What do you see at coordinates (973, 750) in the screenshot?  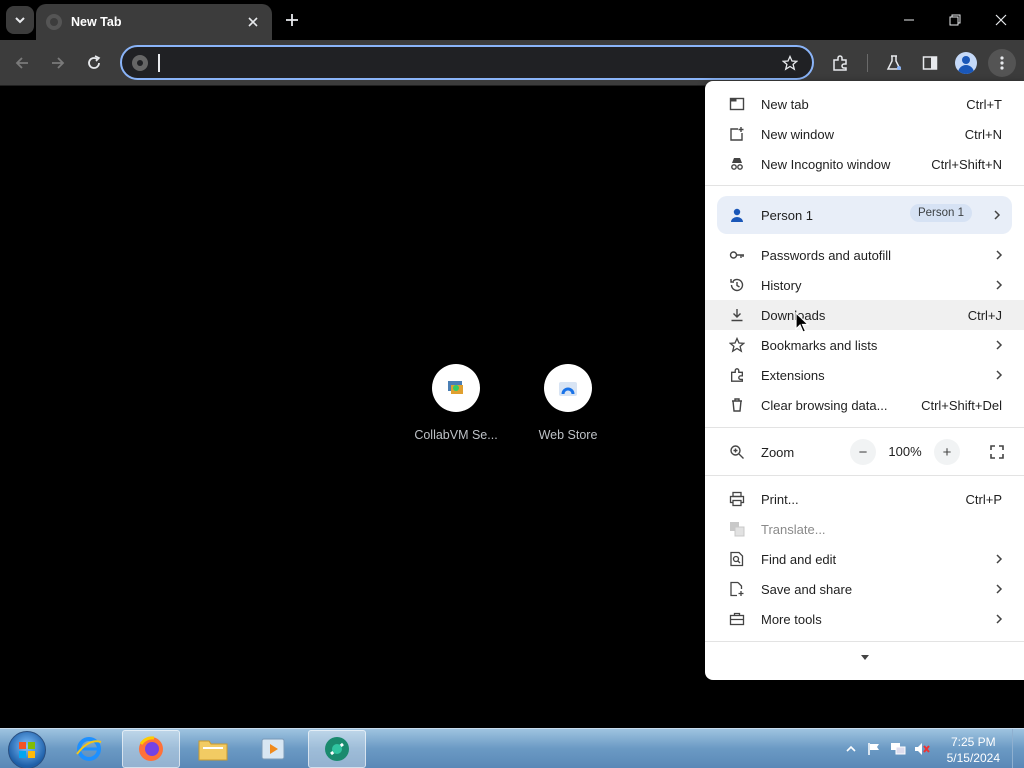 I see `taskbar-clock: 7:25 PM 5/15/2024` at bounding box center [973, 750].